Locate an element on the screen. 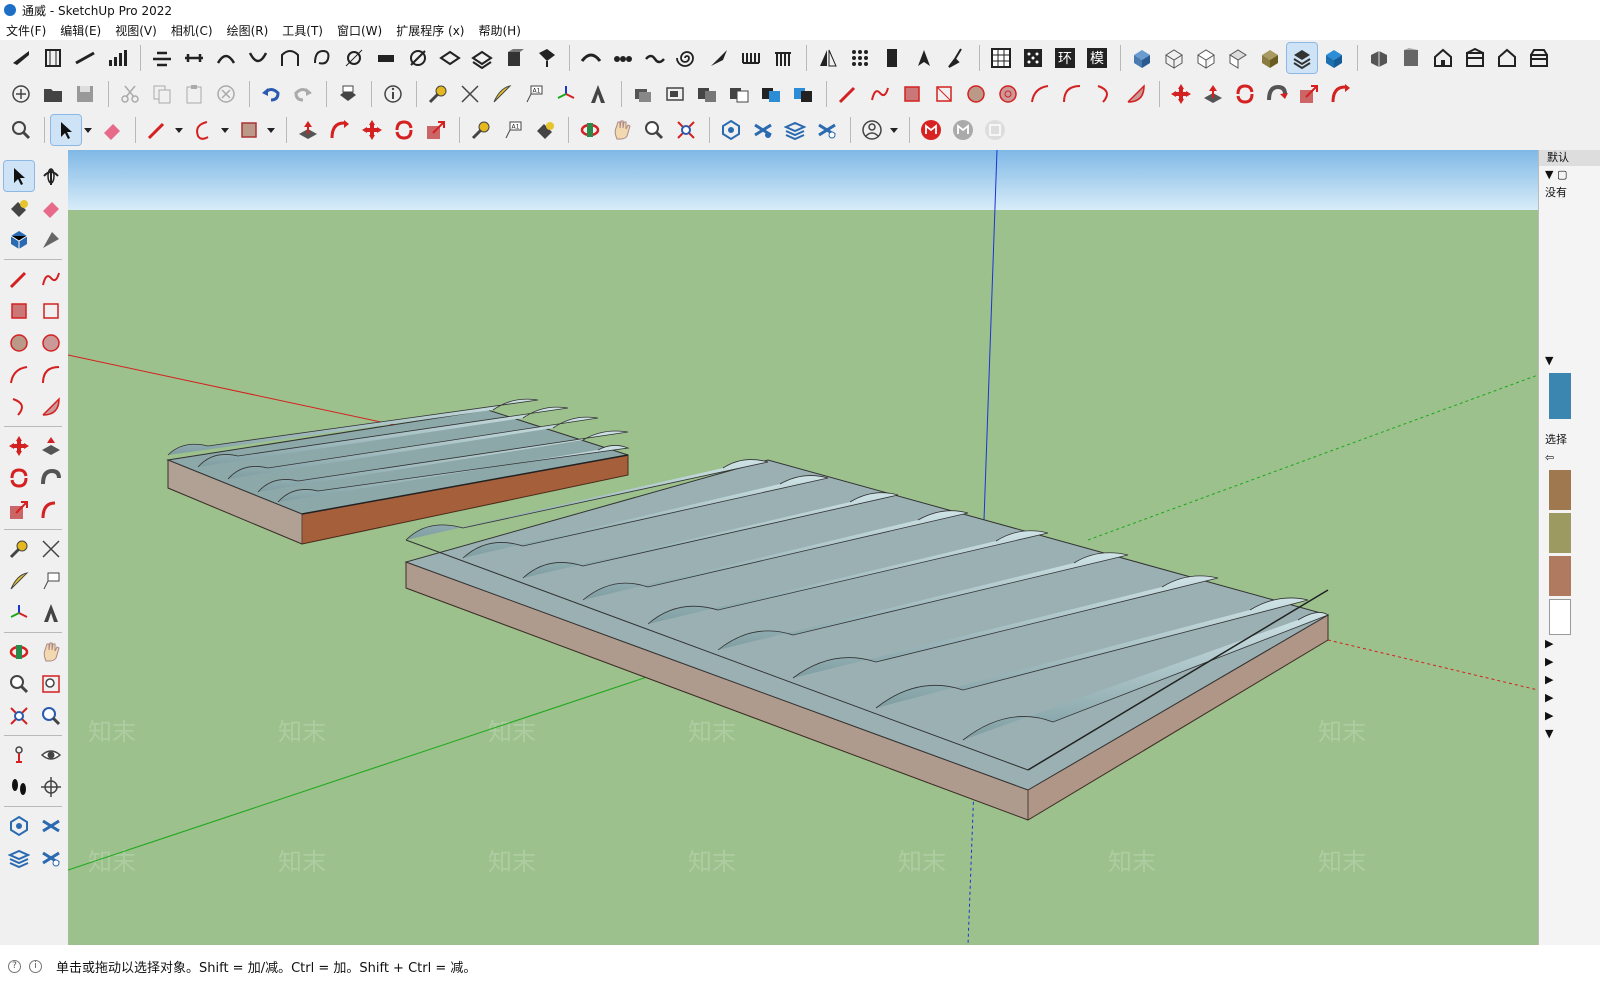 This screenshot has width=1600, height=987. axes-tool-icon is located at coordinates (566, 94).